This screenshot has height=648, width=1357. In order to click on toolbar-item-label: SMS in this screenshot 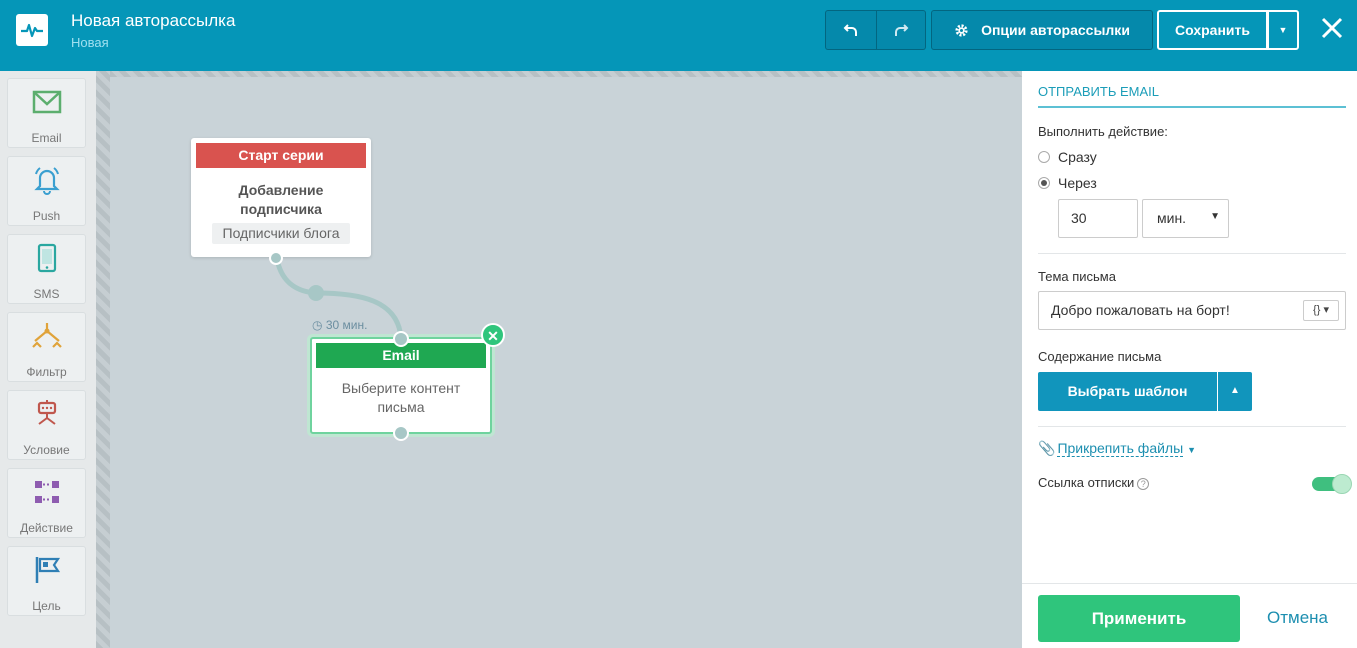, I will do `click(46, 294)`.